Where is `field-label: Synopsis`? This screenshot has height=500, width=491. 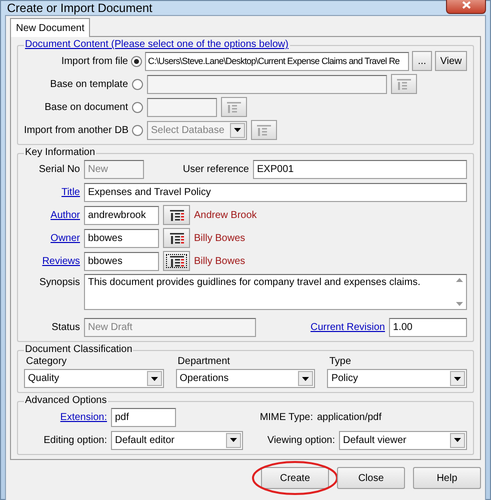
field-label: Synopsis is located at coordinates (59, 282).